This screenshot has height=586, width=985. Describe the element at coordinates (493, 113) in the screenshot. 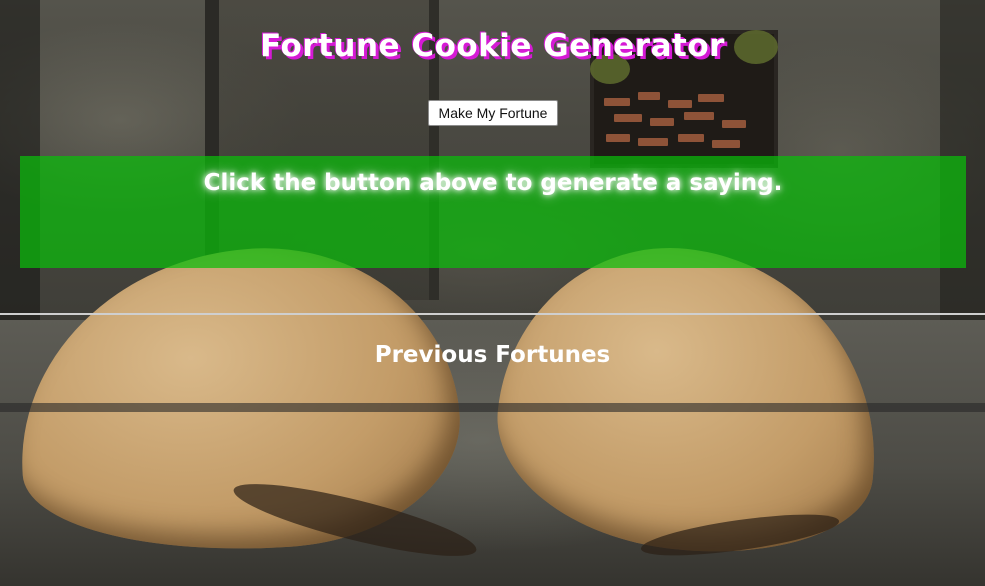

I see `make-fortune-button: Make My Fortune` at that location.